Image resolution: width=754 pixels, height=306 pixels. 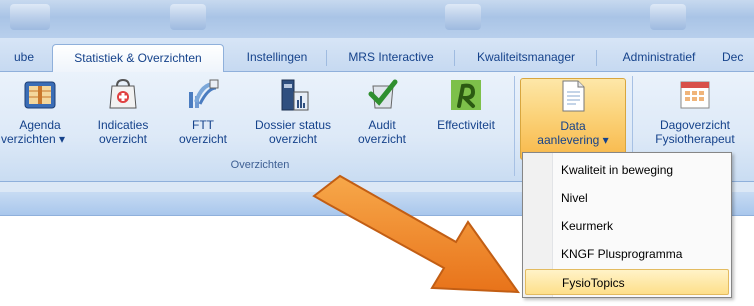 What do you see at coordinates (466, 95) in the screenshot?
I see `effectiviteit-icon` at bounding box center [466, 95].